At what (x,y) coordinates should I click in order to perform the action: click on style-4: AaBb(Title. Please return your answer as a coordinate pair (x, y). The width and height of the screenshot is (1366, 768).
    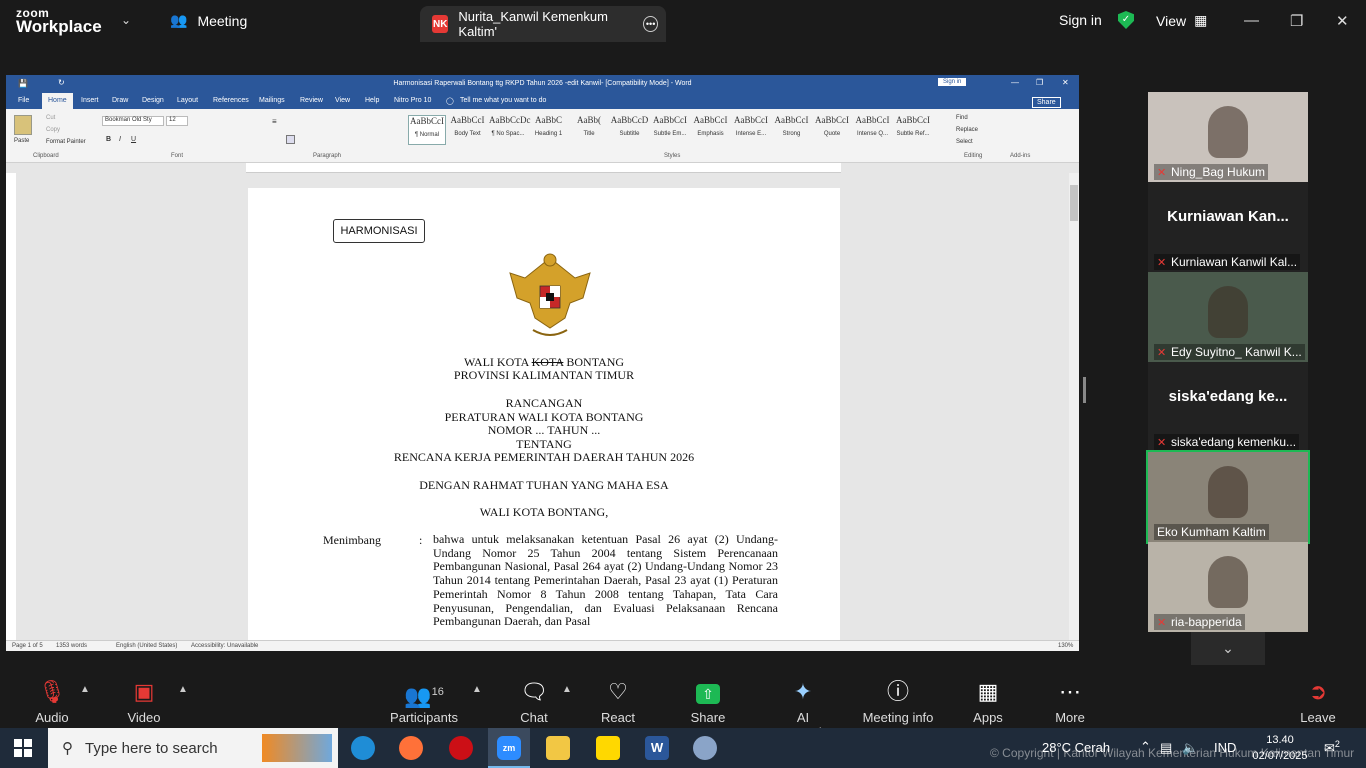
    Looking at the image, I should click on (589, 130).